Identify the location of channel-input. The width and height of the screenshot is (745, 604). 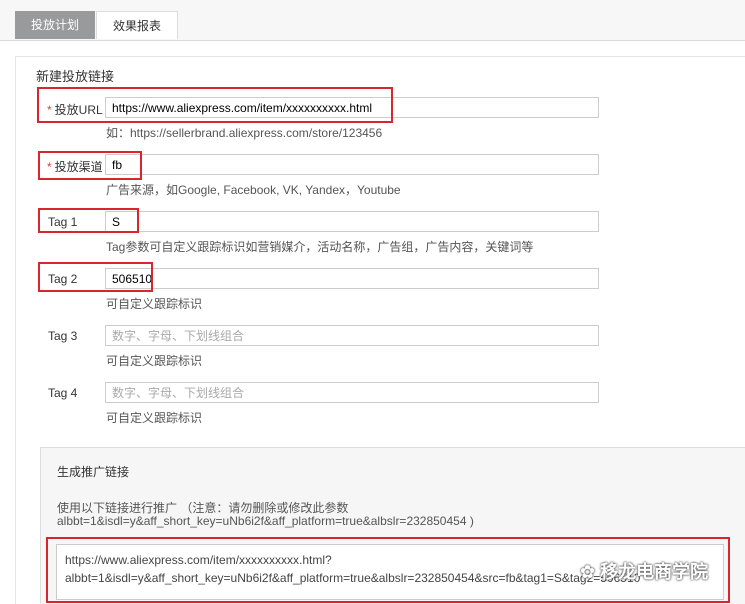
(352, 164).